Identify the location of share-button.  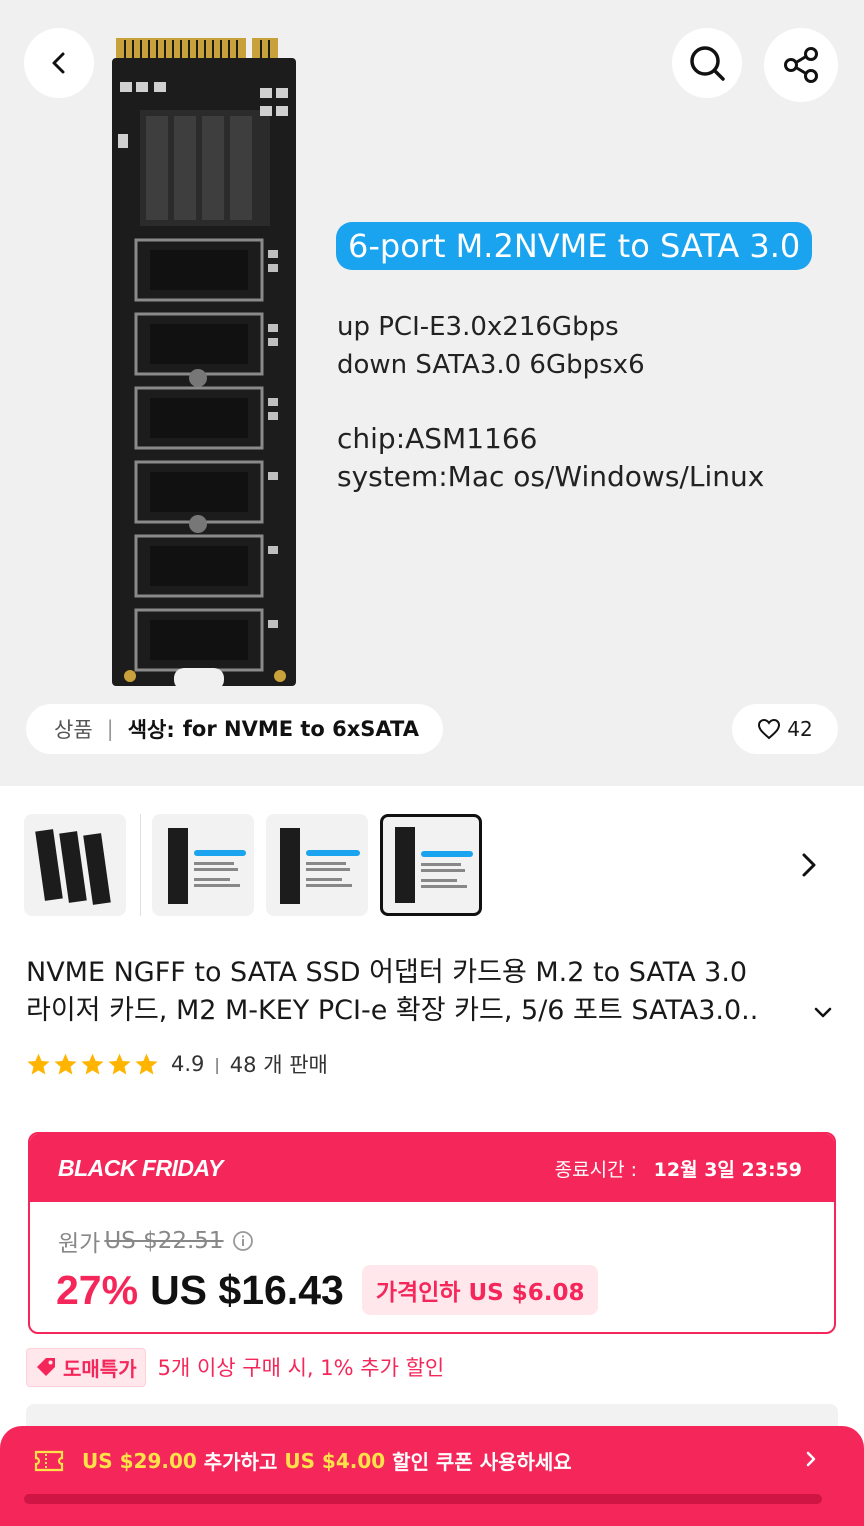
(801, 65).